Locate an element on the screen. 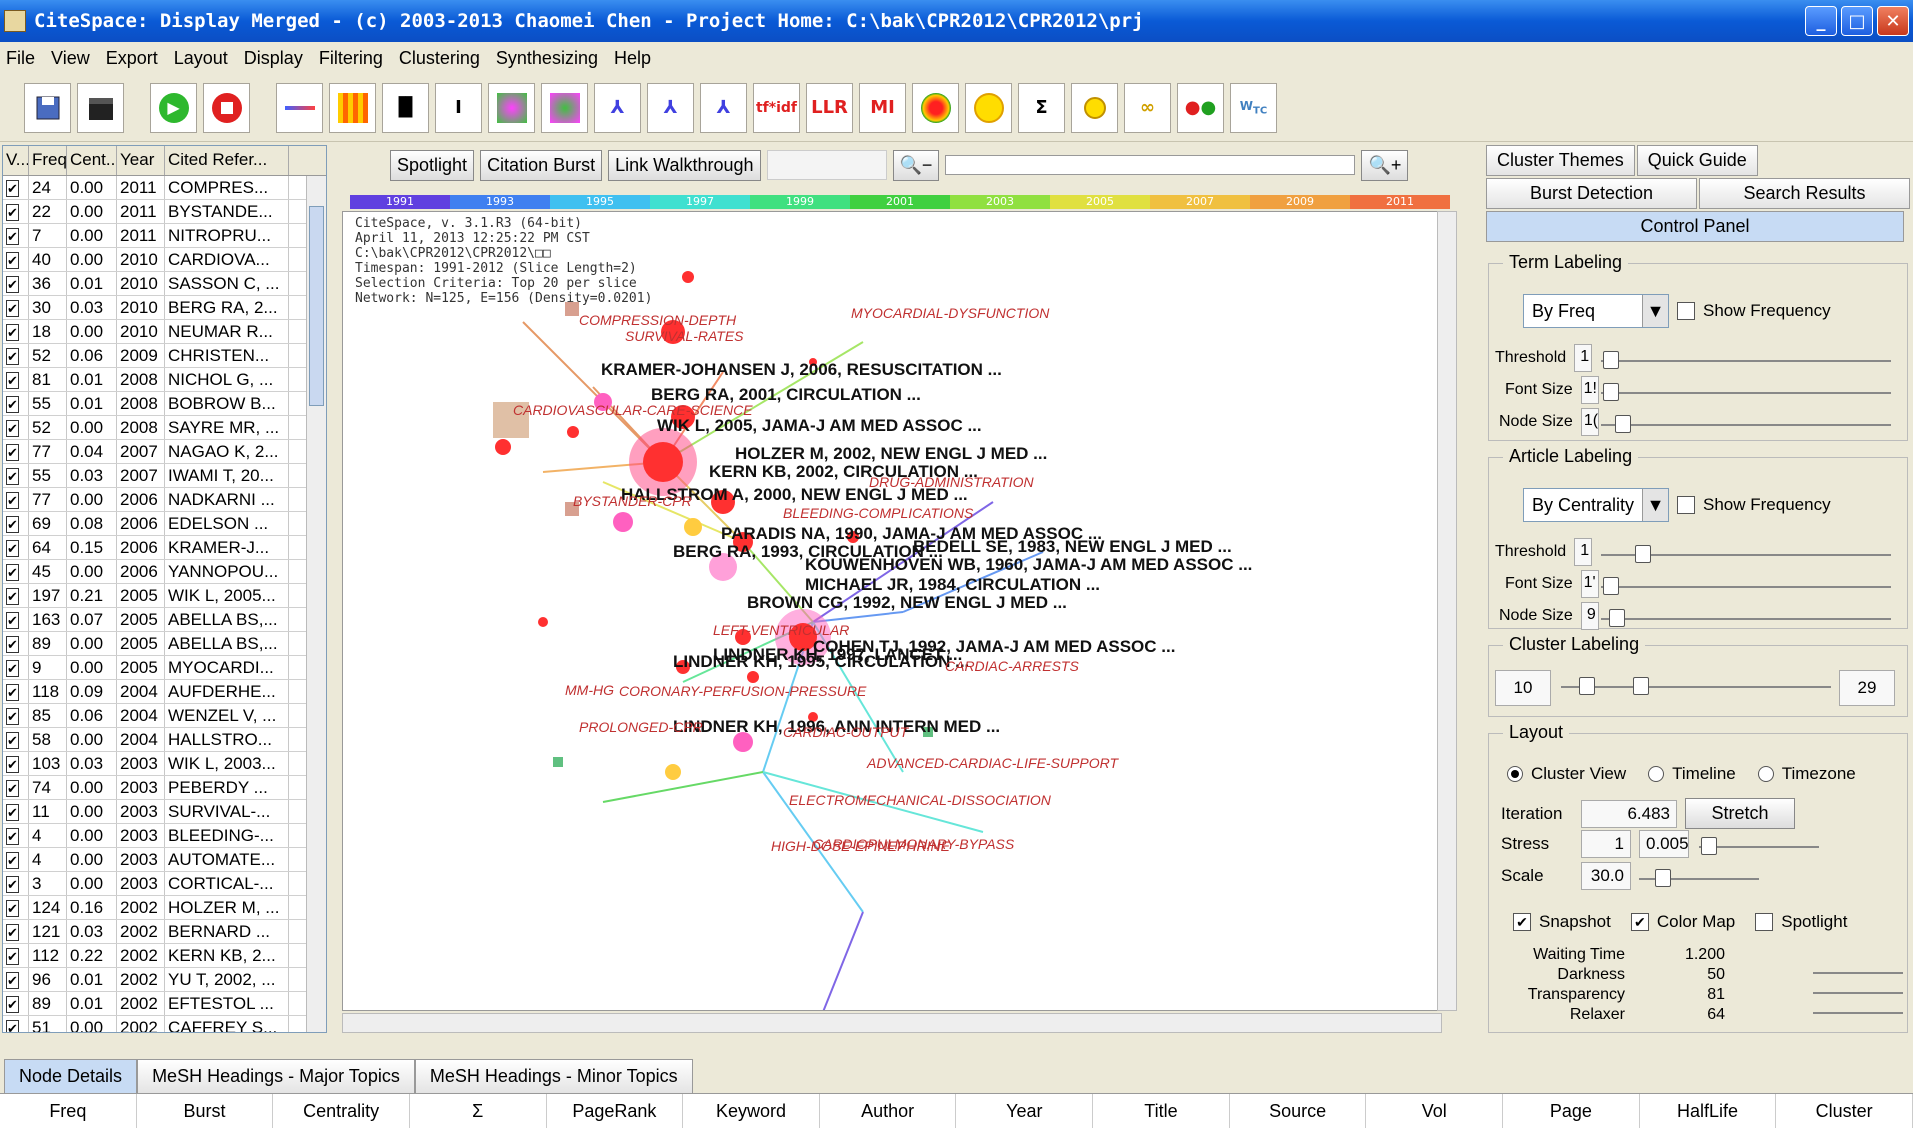  llr-icon: LLR is located at coordinates (829, 107).